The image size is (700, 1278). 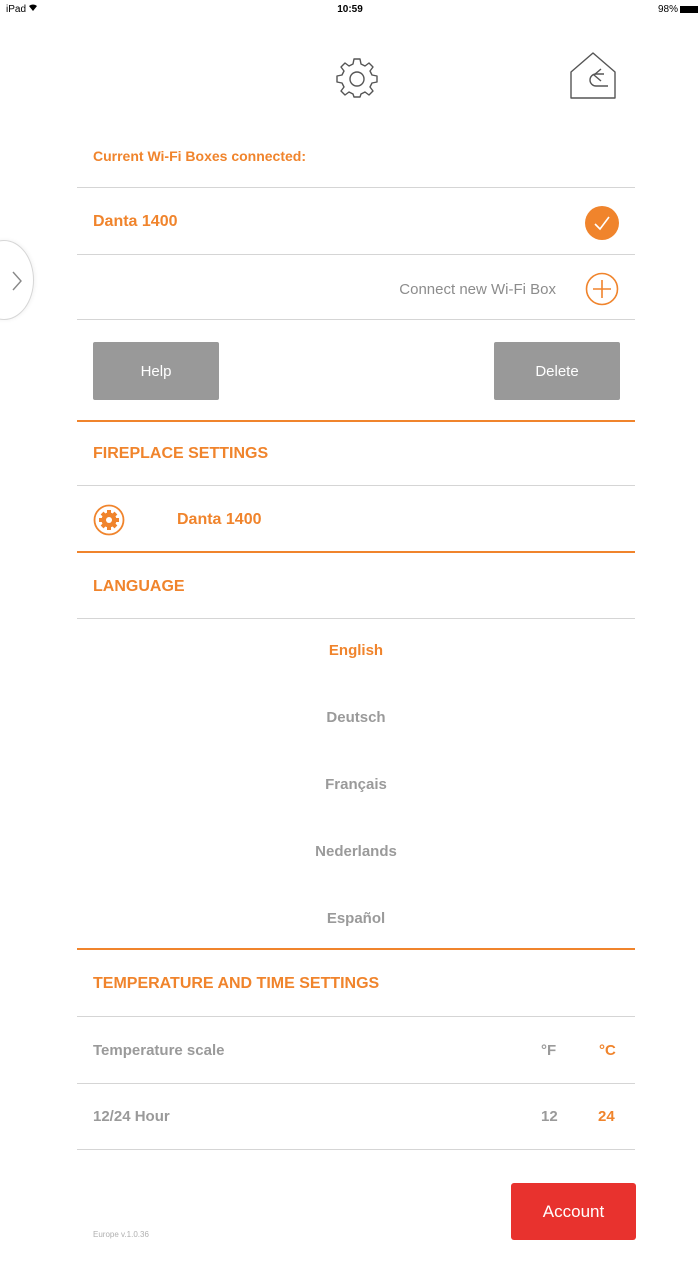 What do you see at coordinates (109, 520) in the screenshot?
I see `gear-filled-icon` at bounding box center [109, 520].